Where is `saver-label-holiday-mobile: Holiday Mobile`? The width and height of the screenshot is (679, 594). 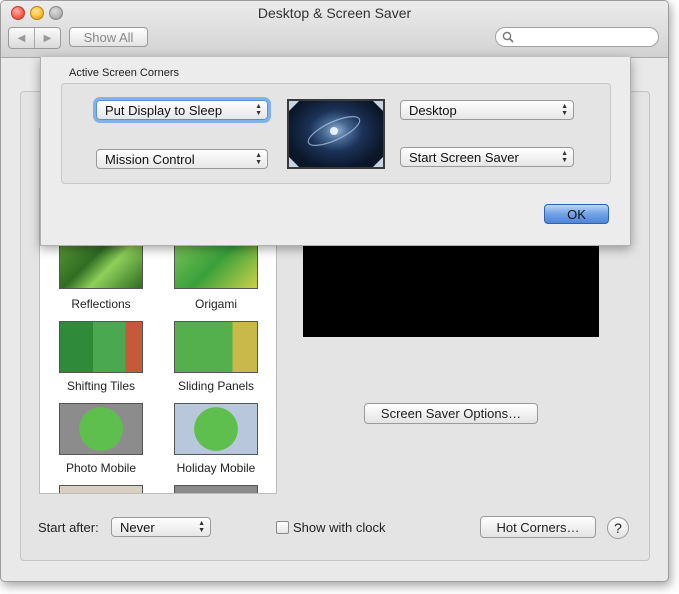
saver-label-holiday-mobile: Holiday Mobile is located at coordinates (216, 468).